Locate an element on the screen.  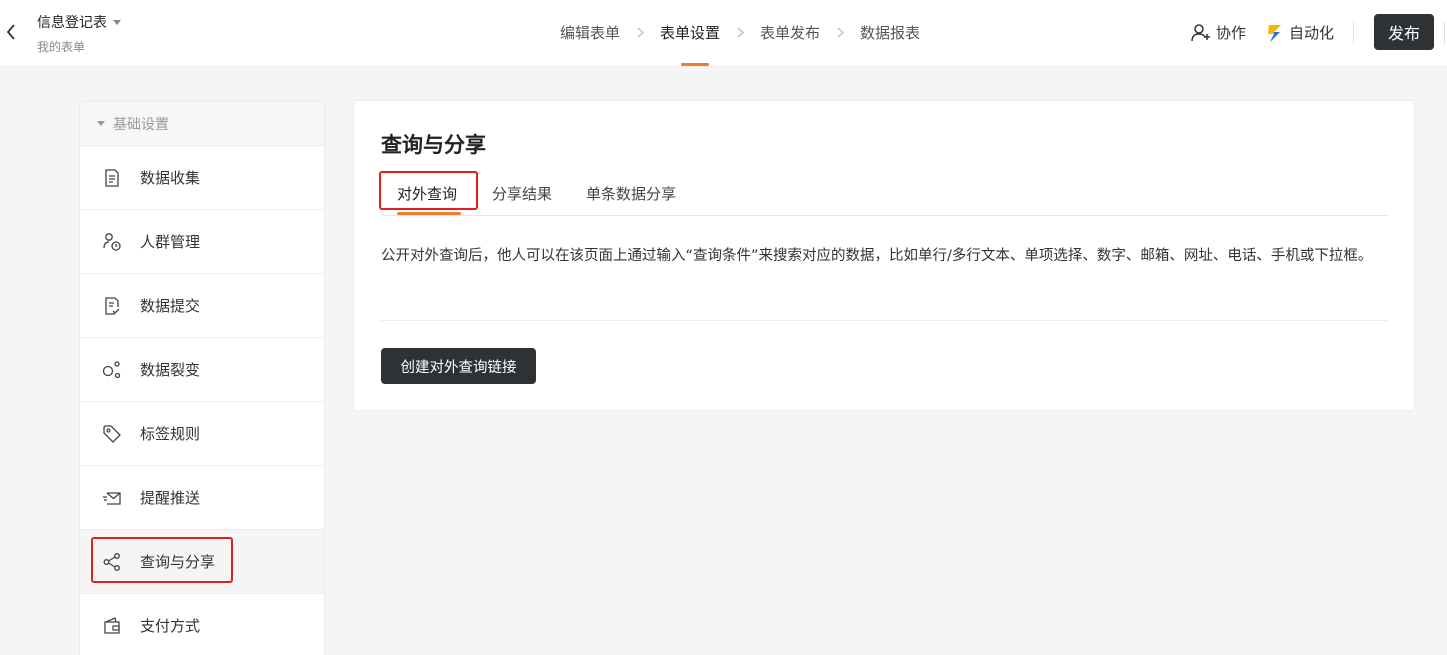
collaborate-button: 协作 is located at coordinates (1218, 32).